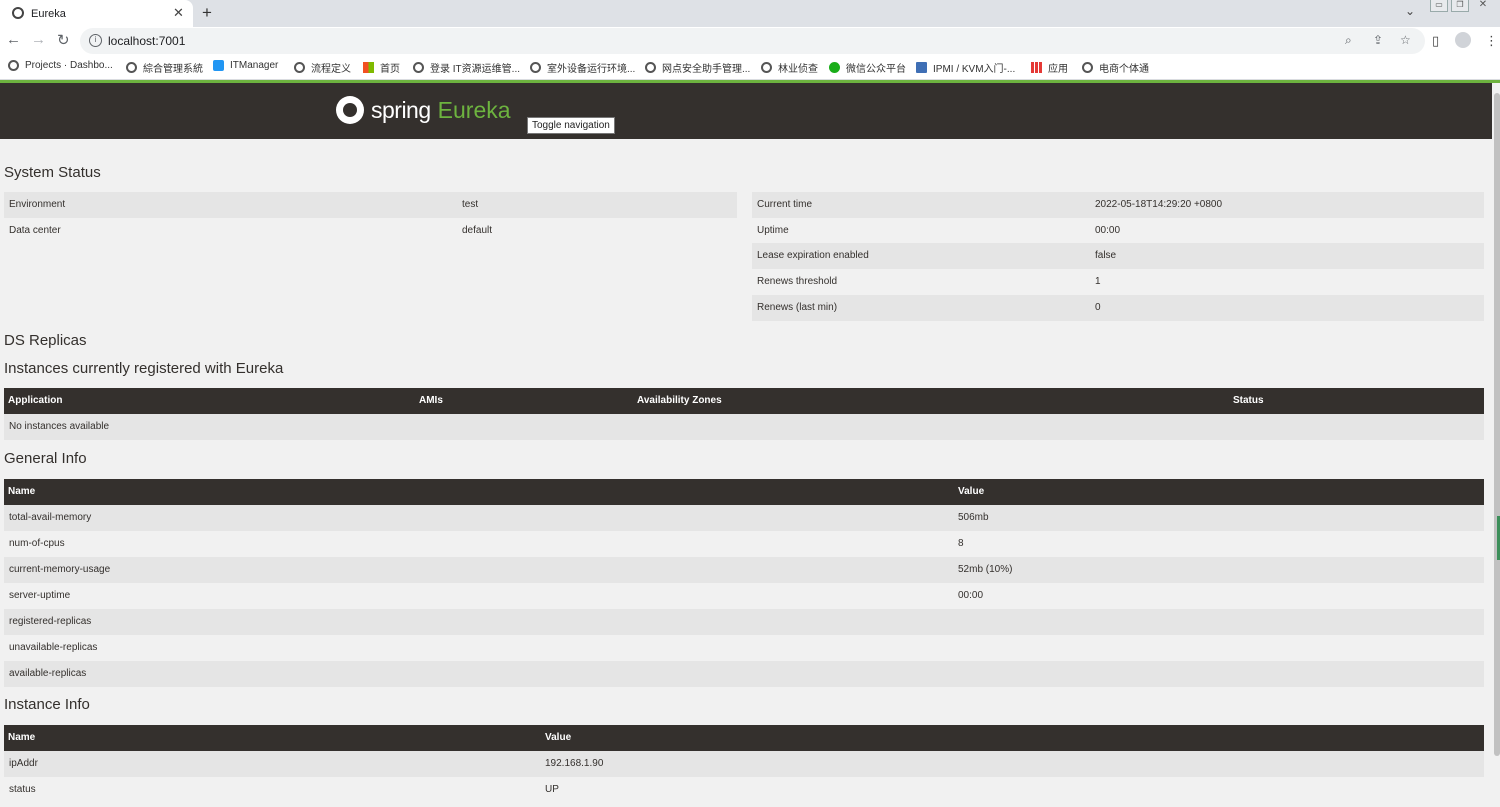 This screenshot has height=807, width=1500. I want to click on toggle-navigation-button: Toggle navigation, so click(571, 125).